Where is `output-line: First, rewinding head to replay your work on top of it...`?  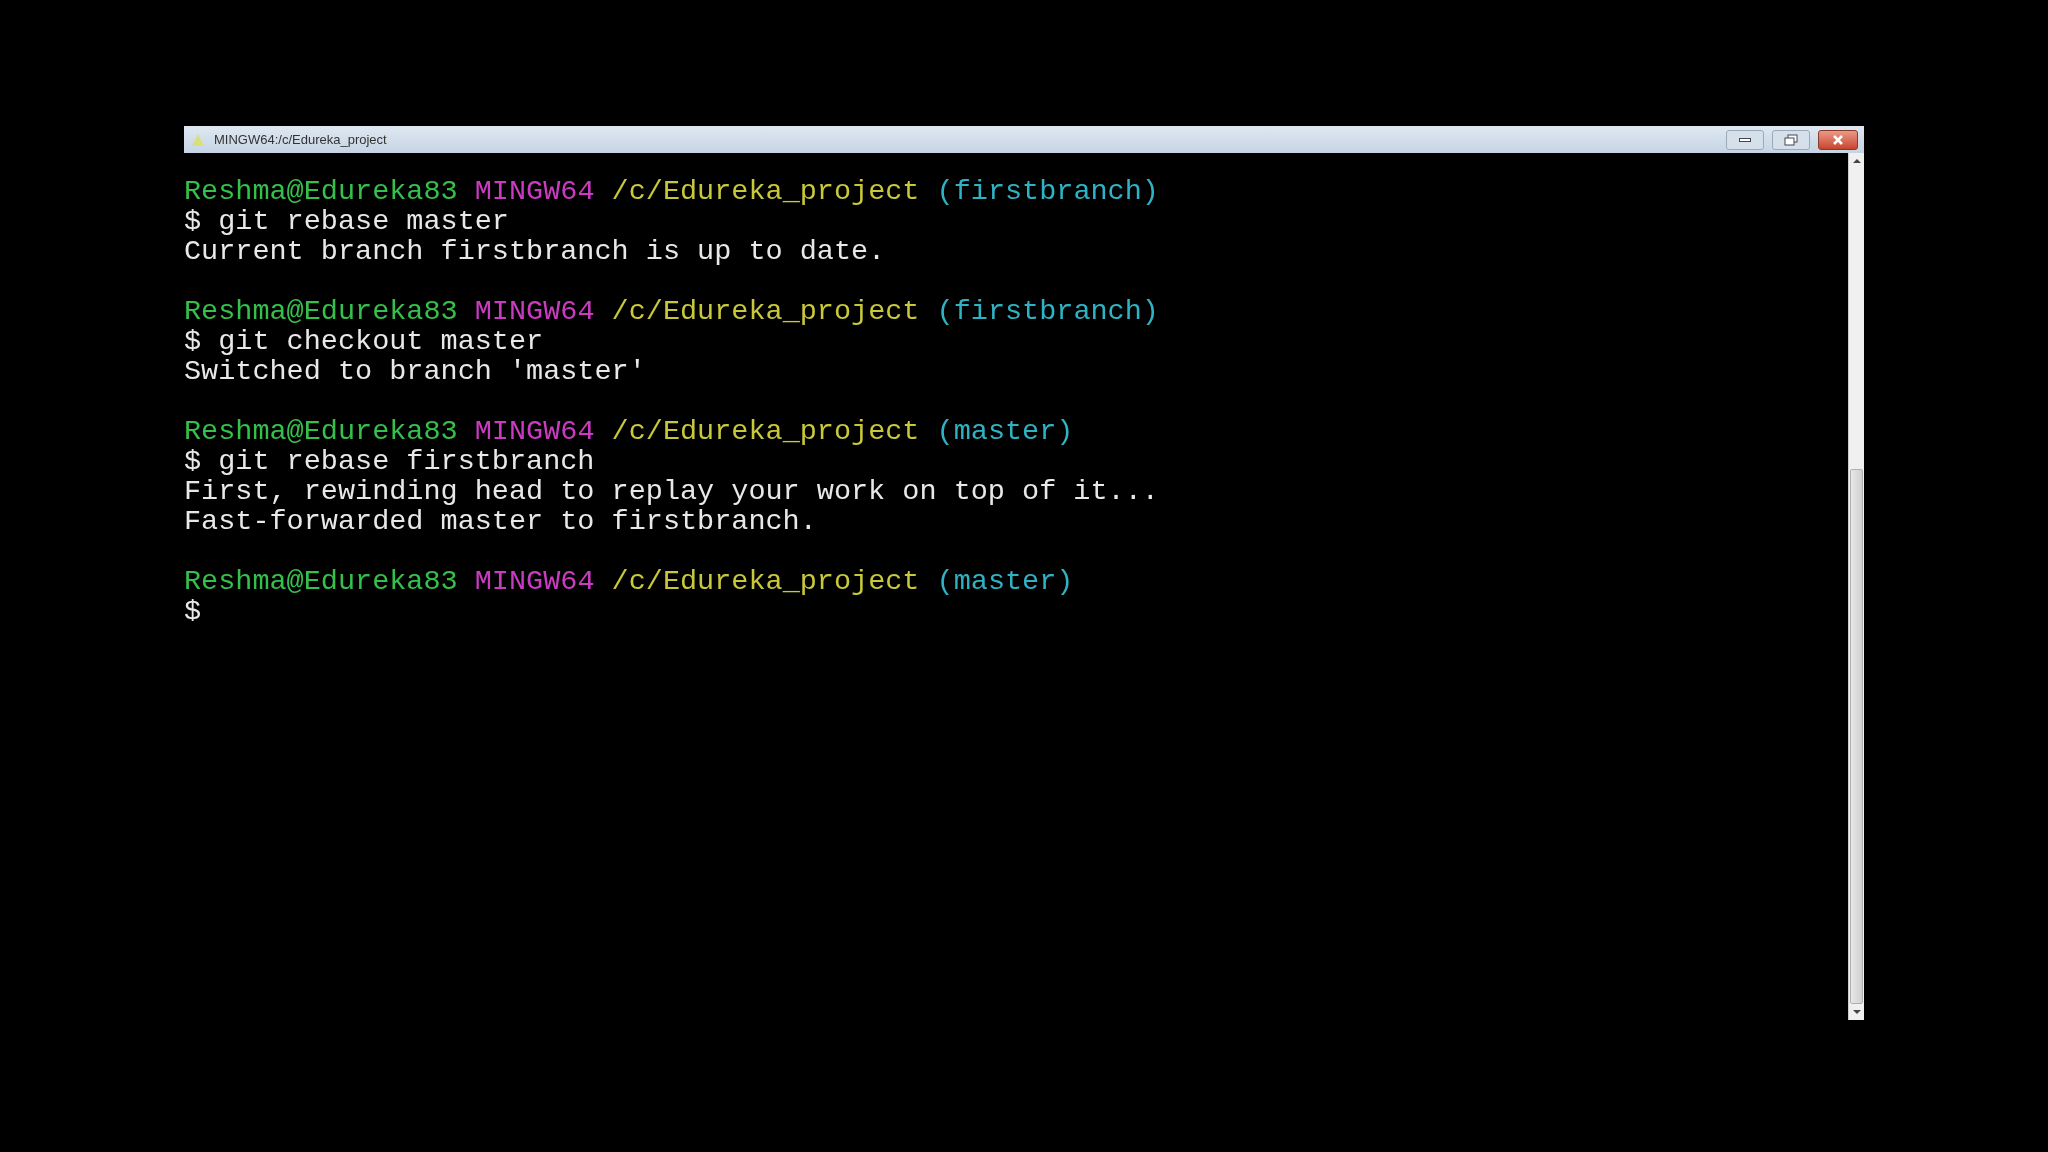 output-line: First, rewinding head to replay your work on top of it... is located at coordinates (671, 492).